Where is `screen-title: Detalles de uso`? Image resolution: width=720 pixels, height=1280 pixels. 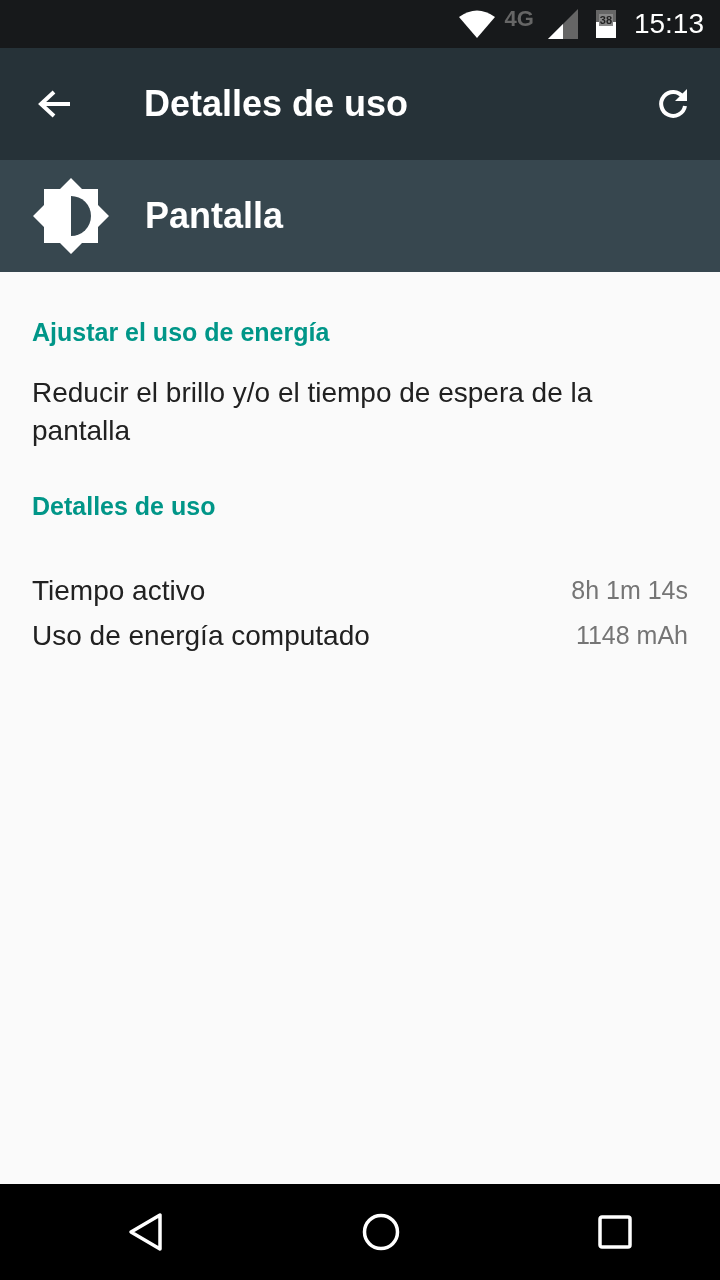
screen-title: Detalles de uso is located at coordinates (277, 104).